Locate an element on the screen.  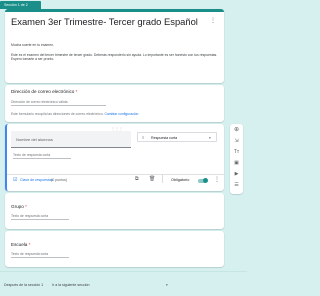
email-label-text: Dirección de correo electrónico is located at coordinates (43, 91).